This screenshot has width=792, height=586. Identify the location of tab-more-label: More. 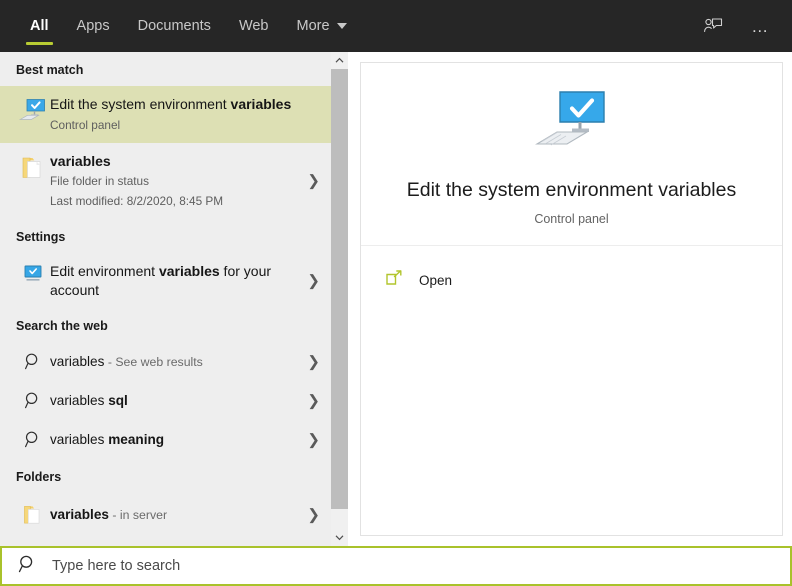
(313, 26).